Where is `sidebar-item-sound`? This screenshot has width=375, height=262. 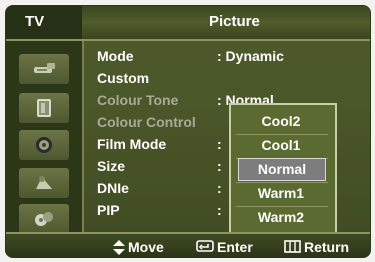
sidebar-item-sound is located at coordinates (44, 145).